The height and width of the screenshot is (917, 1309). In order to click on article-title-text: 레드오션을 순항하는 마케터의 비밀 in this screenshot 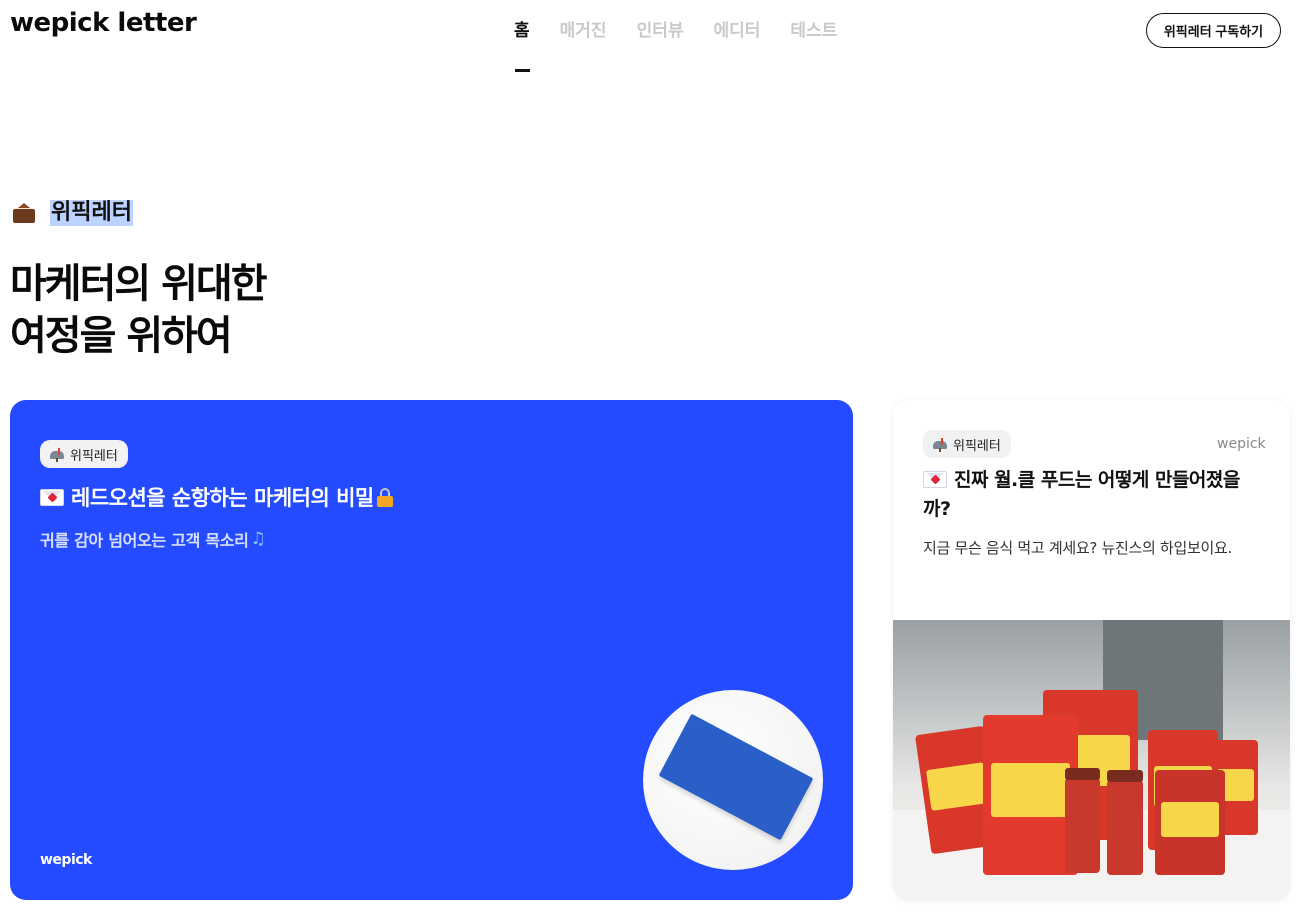, I will do `click(222, 498)`.